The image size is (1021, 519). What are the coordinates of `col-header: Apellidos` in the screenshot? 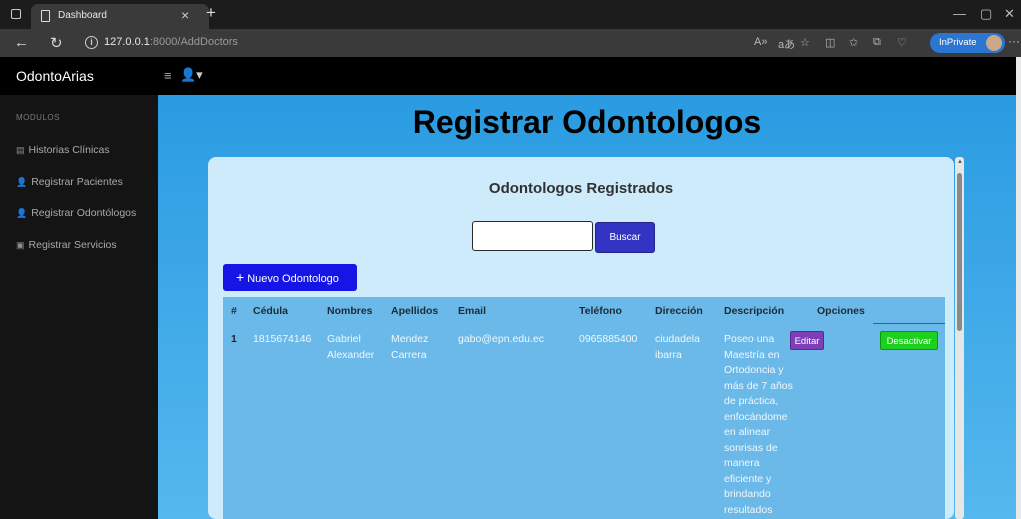 It's located at (415, 311).